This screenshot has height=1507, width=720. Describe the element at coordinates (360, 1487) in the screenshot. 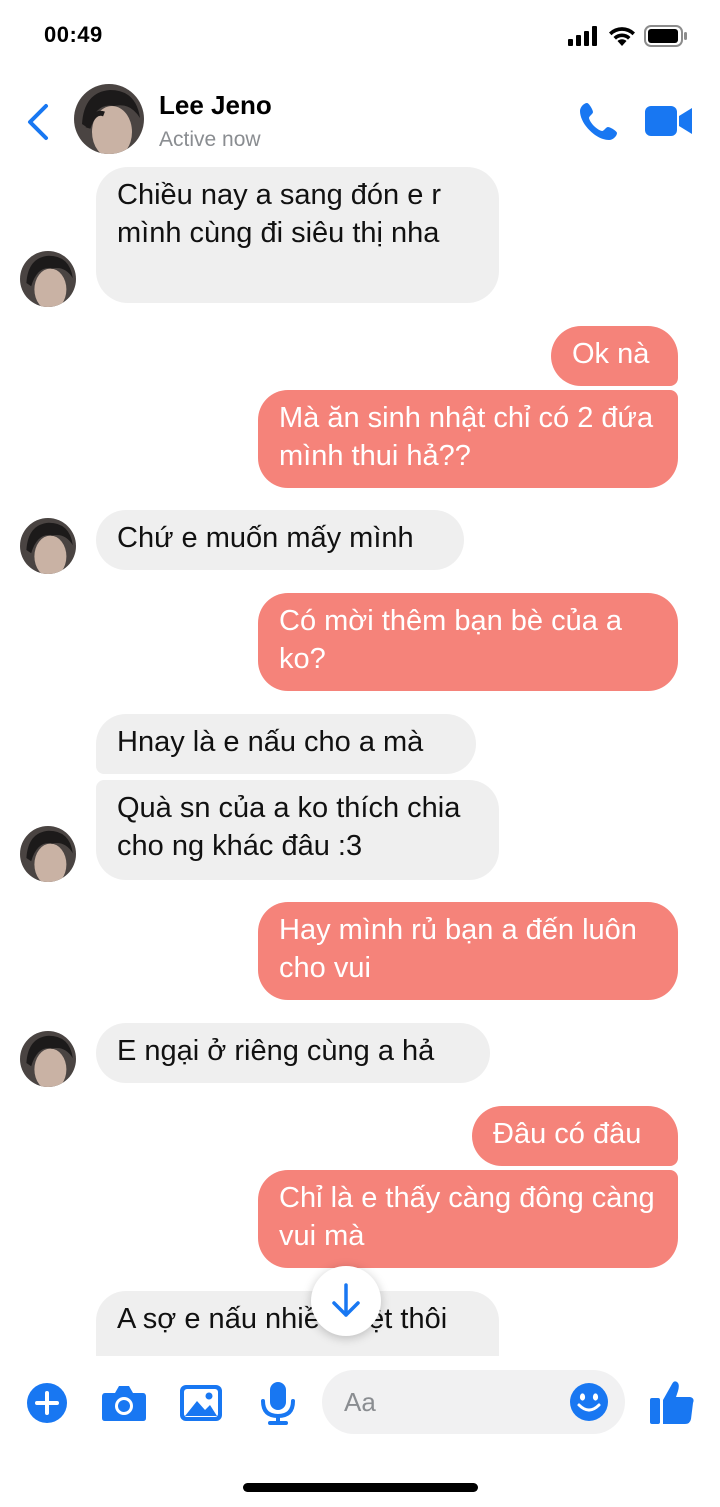

I see `home-indicator` at that location.